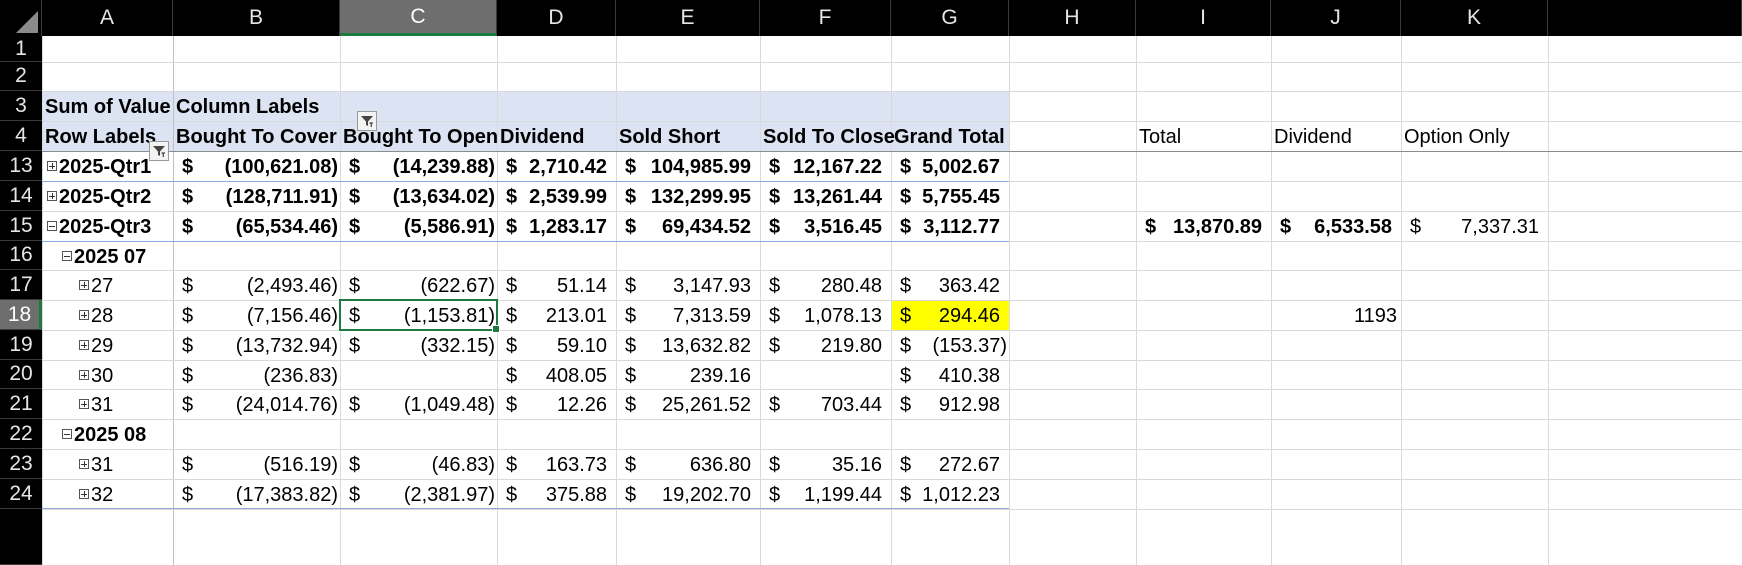 The image size is (1742, 565). What do you see at coordinates (576, 316) in the screenshot?
I see `pivot-value-cell: 213.01` at bounding box center [576, 316].